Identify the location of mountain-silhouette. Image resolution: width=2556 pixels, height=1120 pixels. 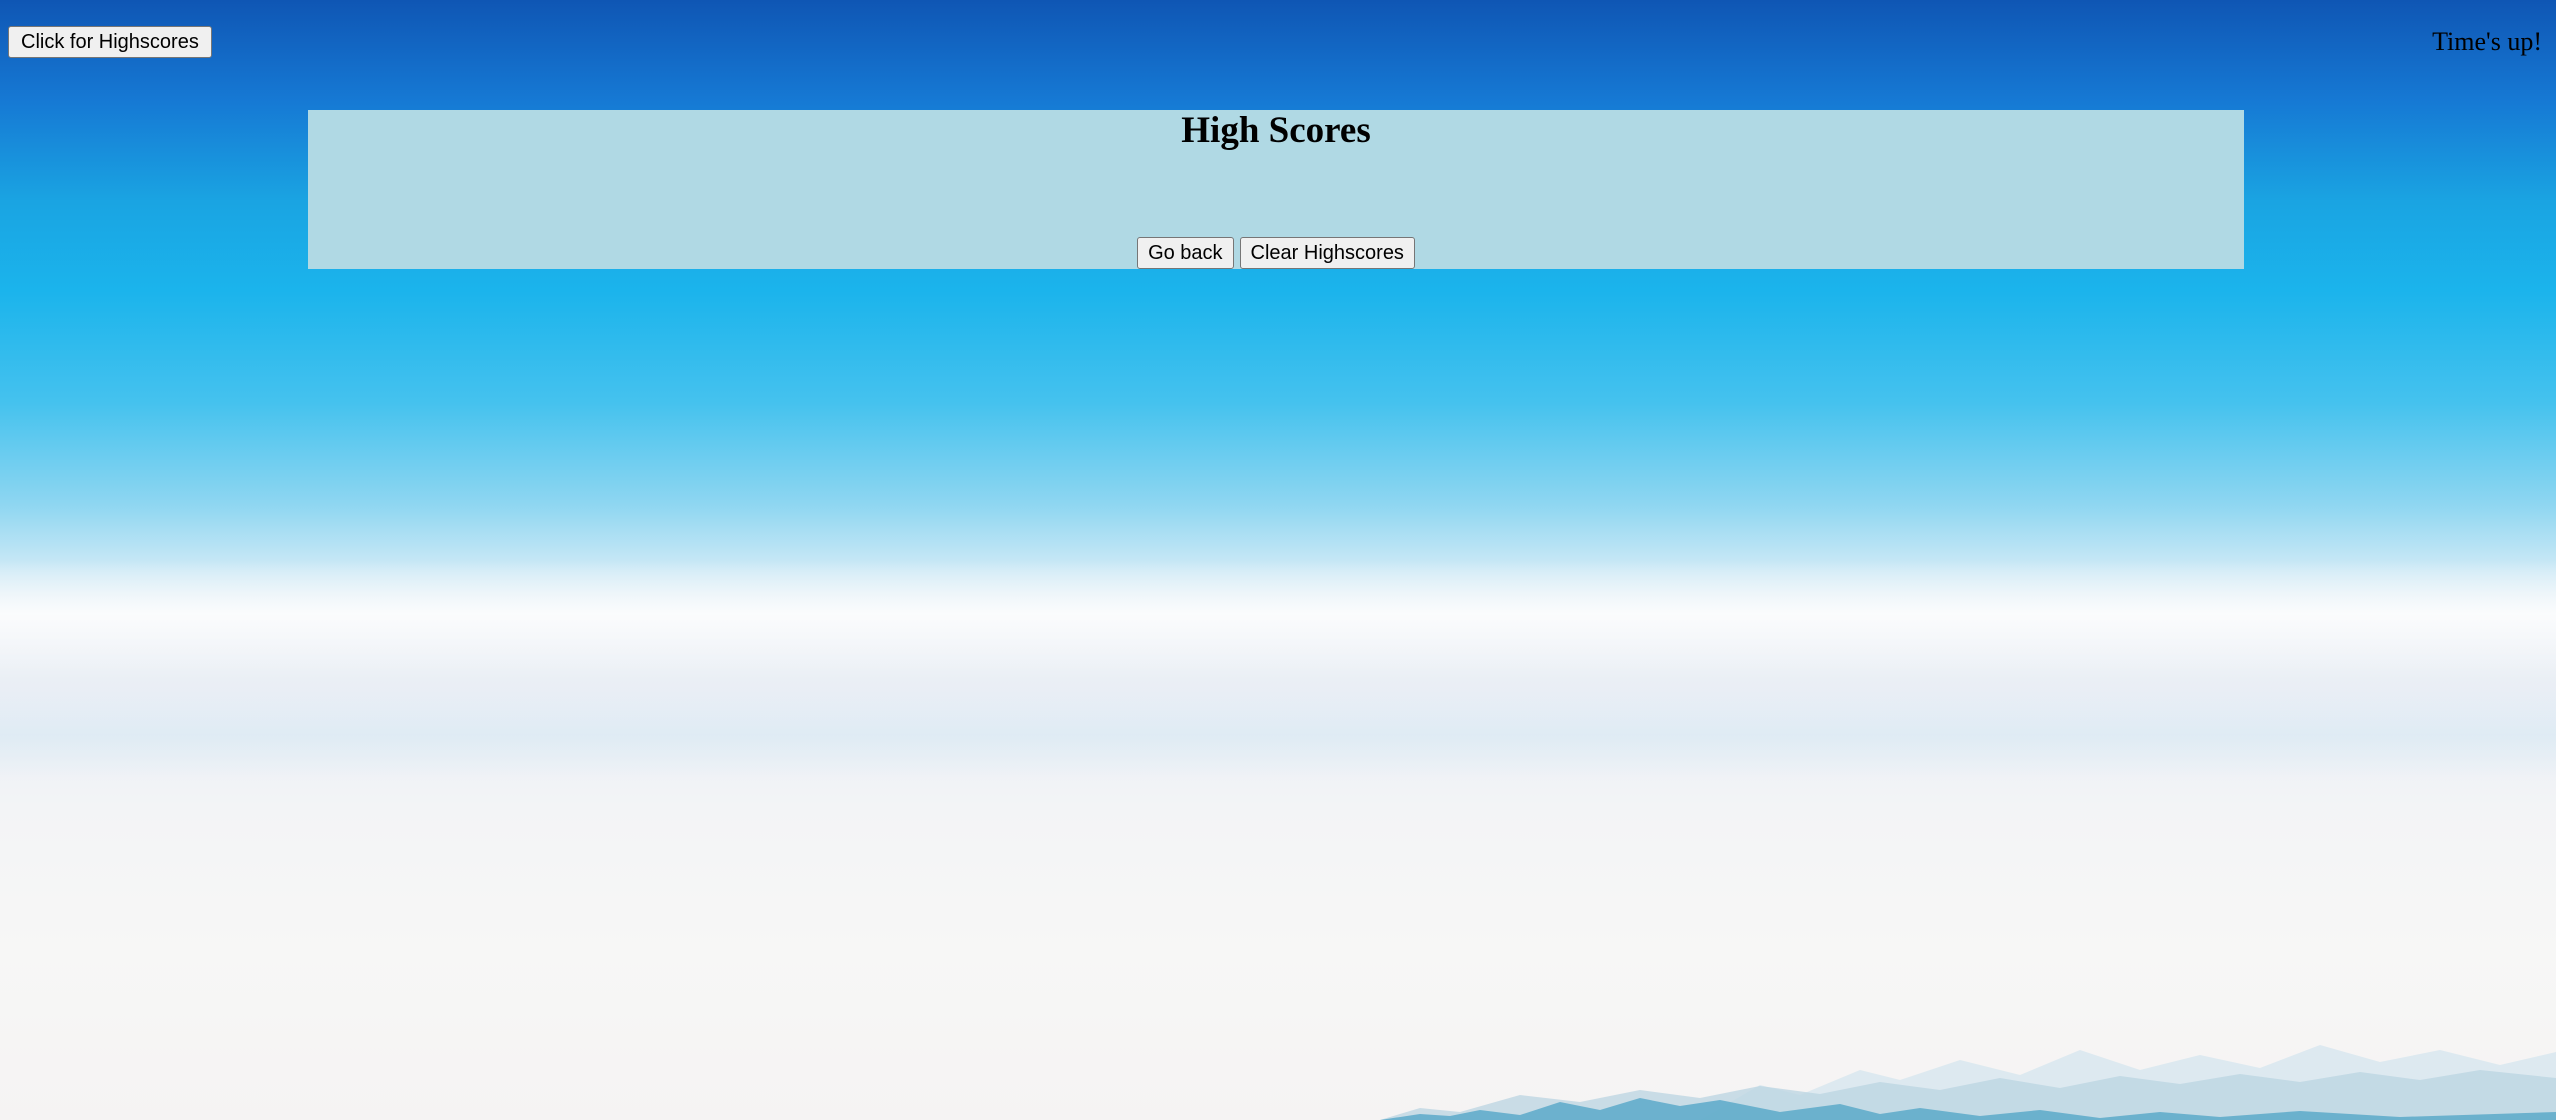
(1968, 1082).